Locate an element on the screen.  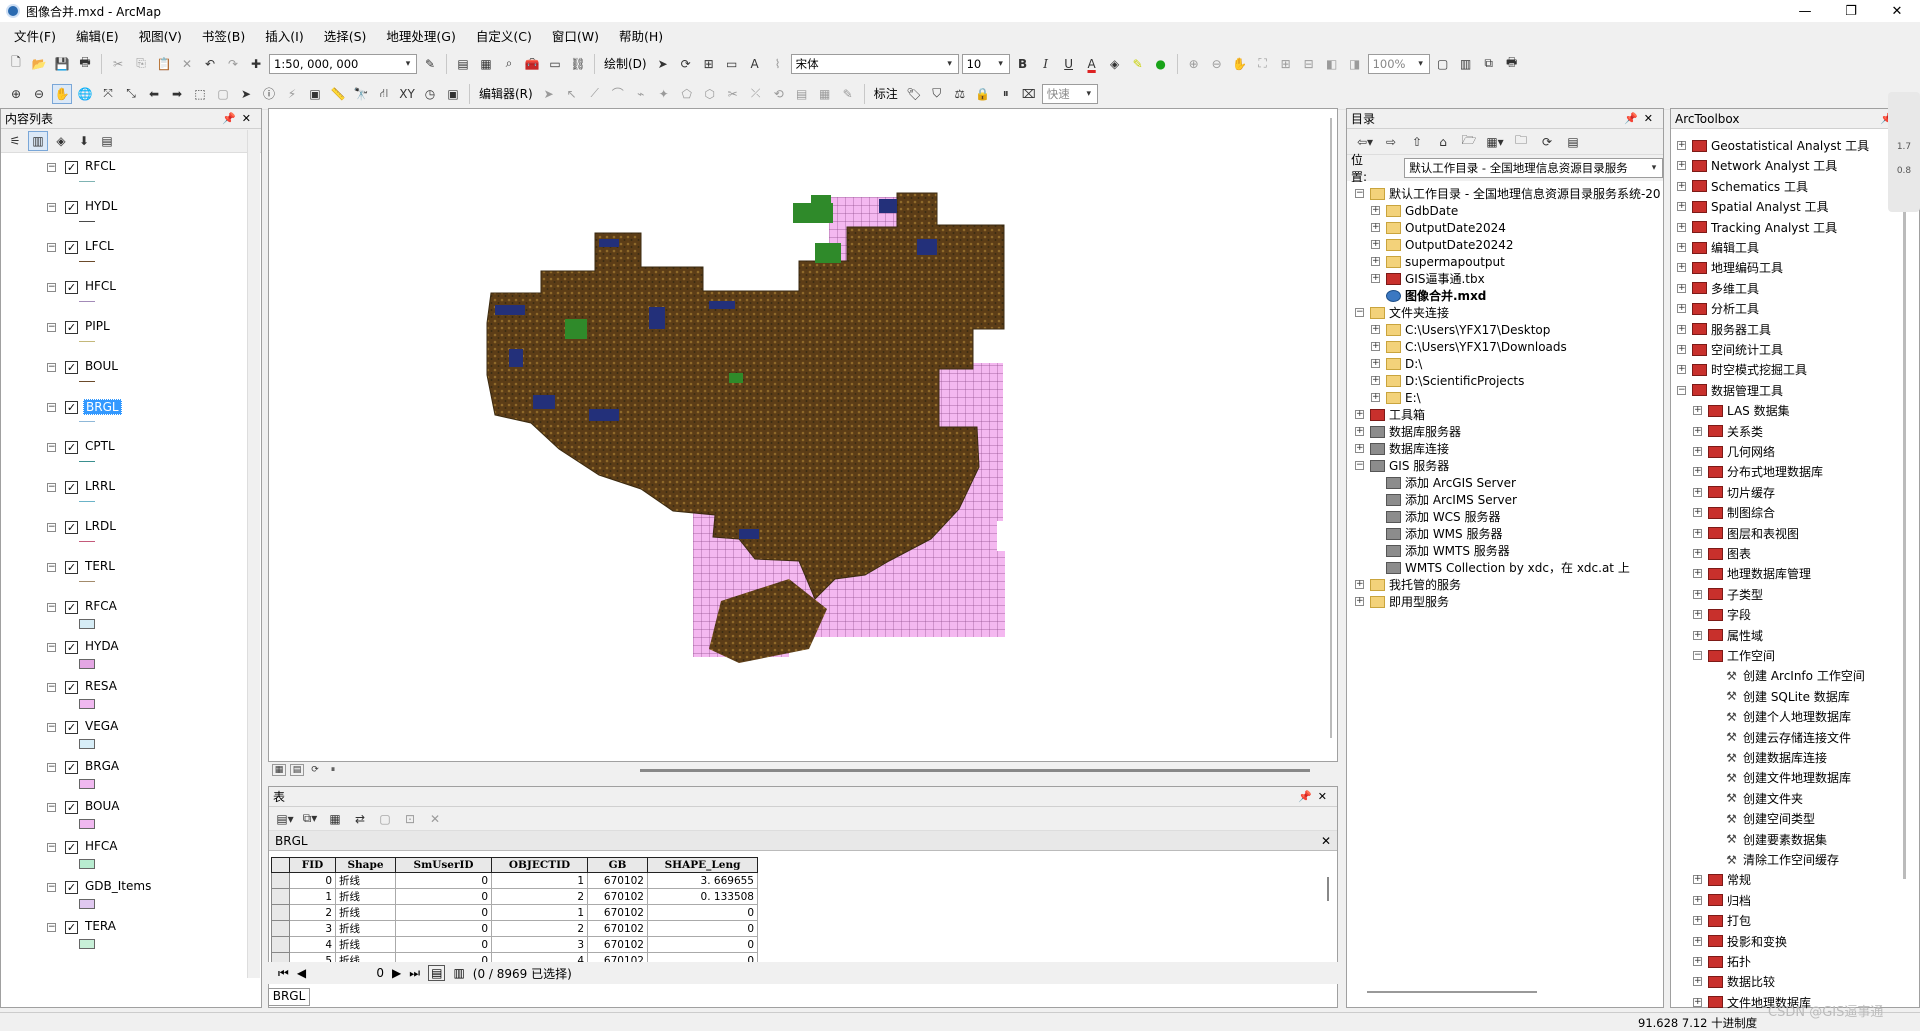
tree-item-label: 图层和表视图 is located at coordinates (1763, 533).